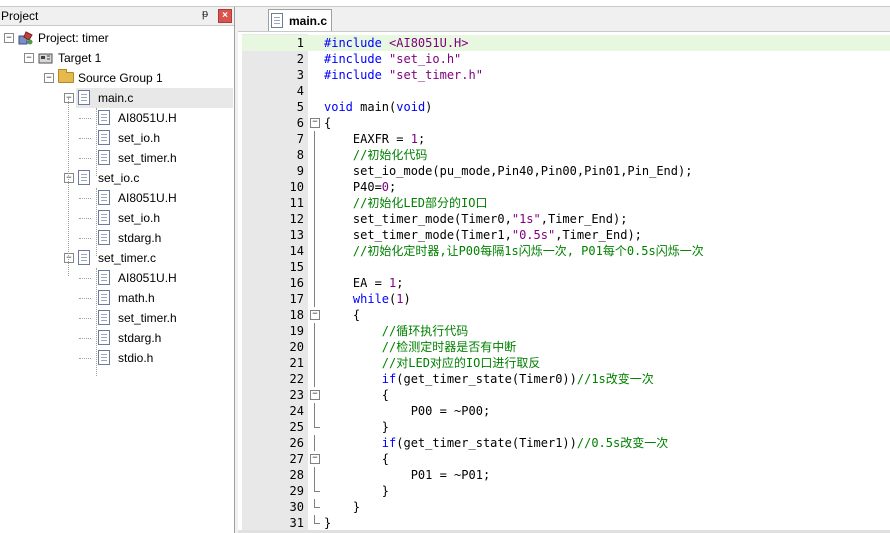 Image resolution: width=890 pixels, height=533 pixels. I want to click on code-text: if(get_timer_state(Timer0))//1s改变一次, so click(489, 379).